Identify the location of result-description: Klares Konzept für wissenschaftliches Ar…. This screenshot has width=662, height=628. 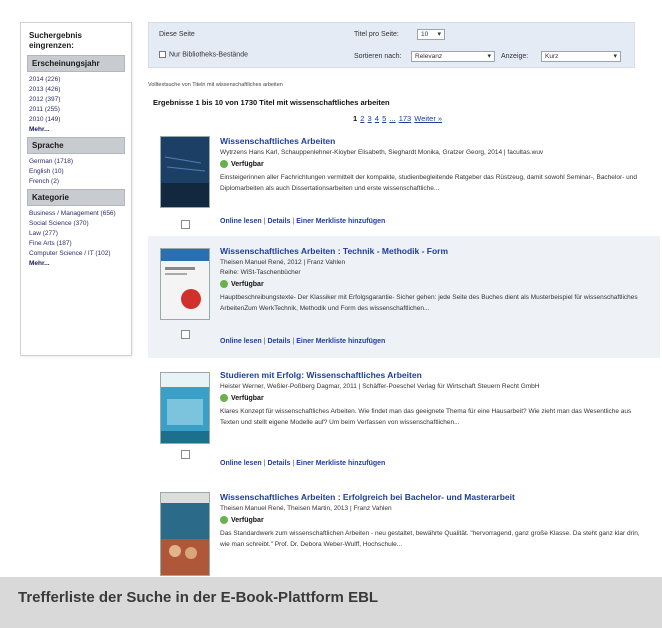
(426, 417).